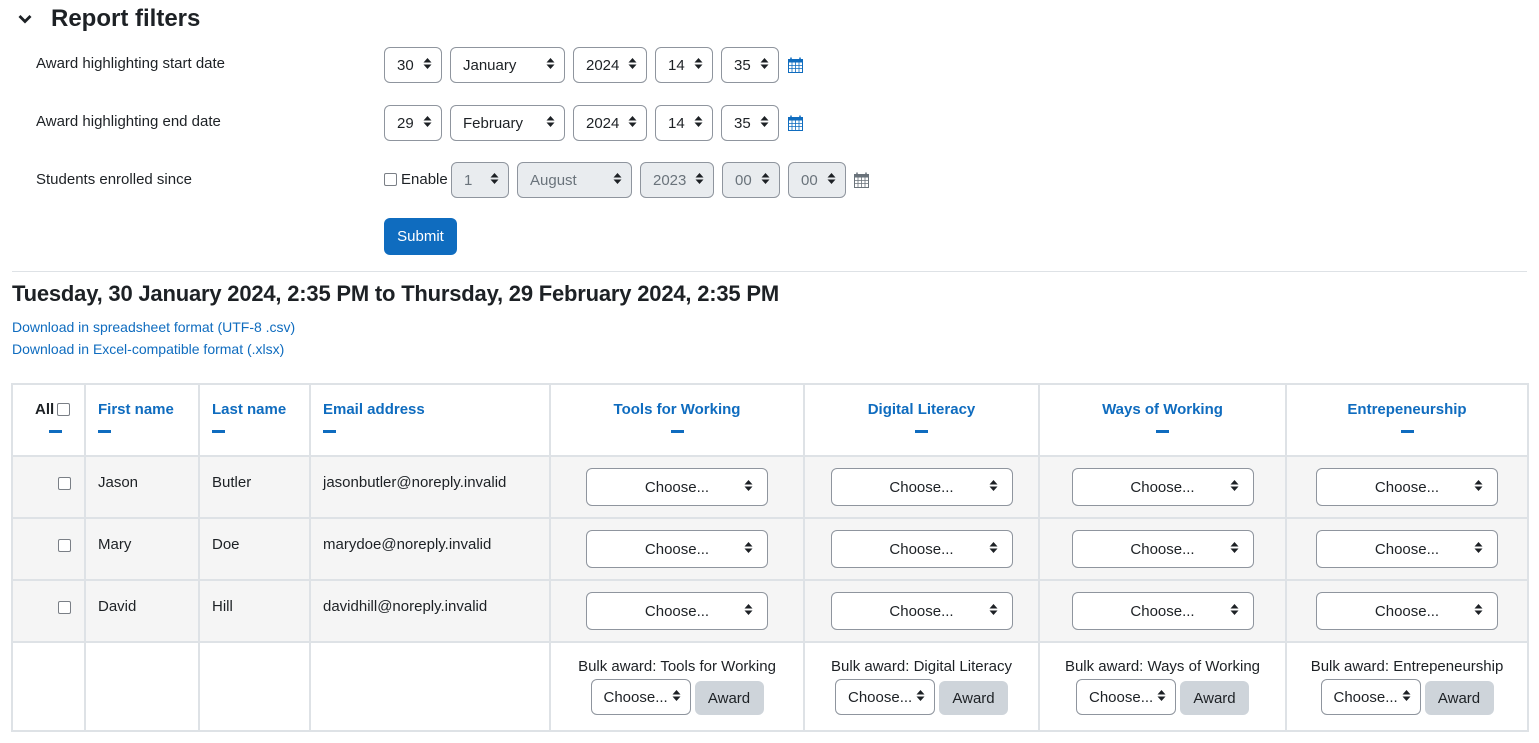 This screenshot has width=1539, height=743. Describe the element at coordinates (390, 179) in the screenshot. I see `enable-checkbox` at that location.